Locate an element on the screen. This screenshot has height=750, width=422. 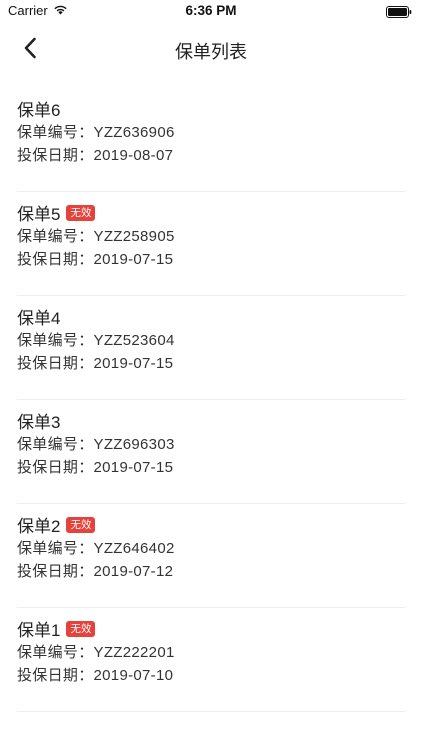
policy-title: 保单4 is located at coordinates (39, 318).